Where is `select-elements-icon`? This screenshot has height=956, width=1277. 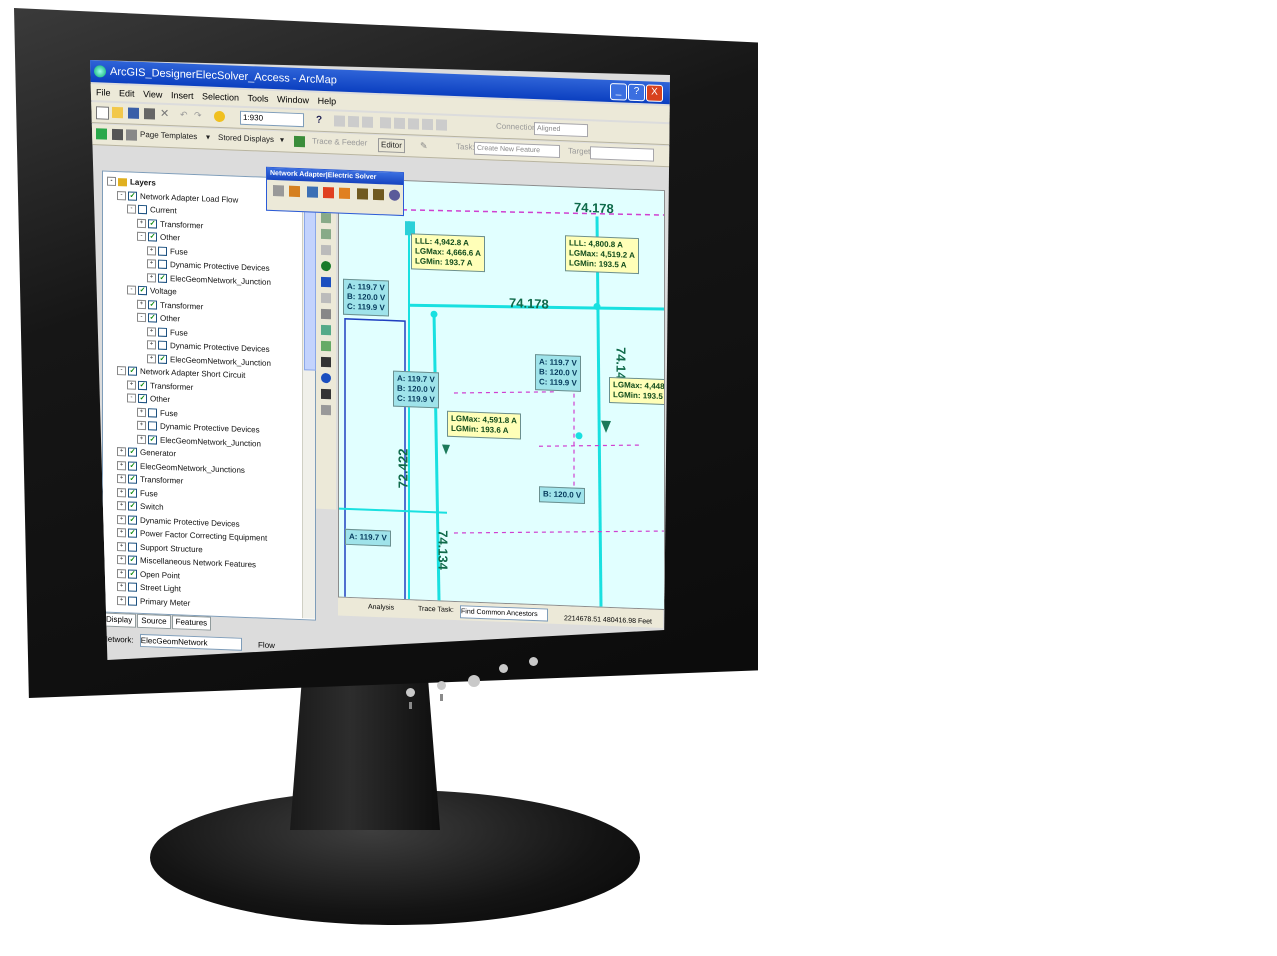
select-elements-icon is located at coordinates (326, 330).